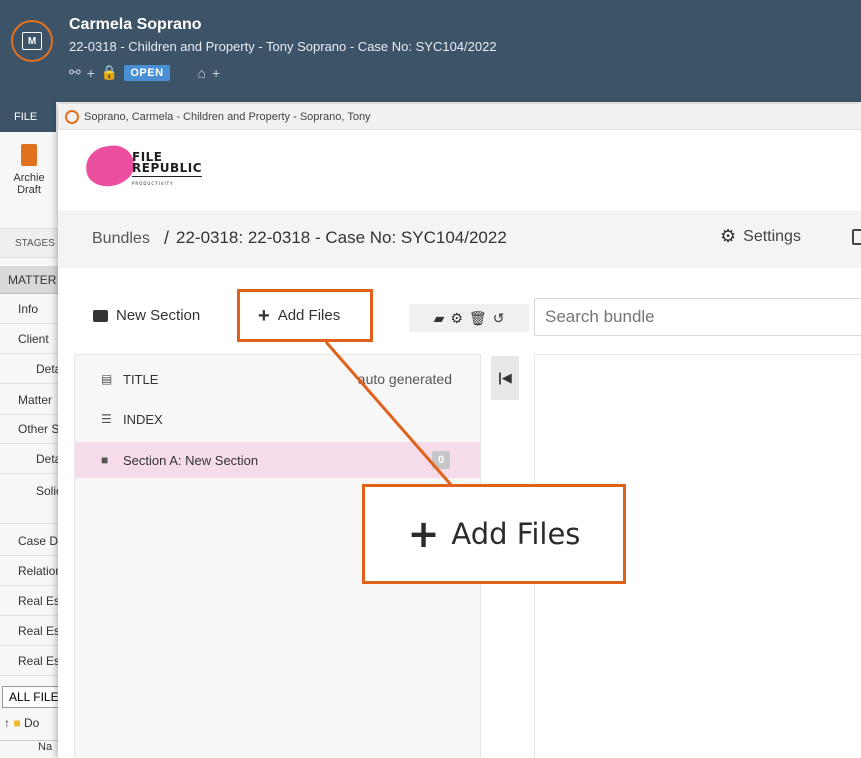 The width and height of the screenshot is (861, 758). I want to click on add-files-callout: + Add Files, so click(494, 534).